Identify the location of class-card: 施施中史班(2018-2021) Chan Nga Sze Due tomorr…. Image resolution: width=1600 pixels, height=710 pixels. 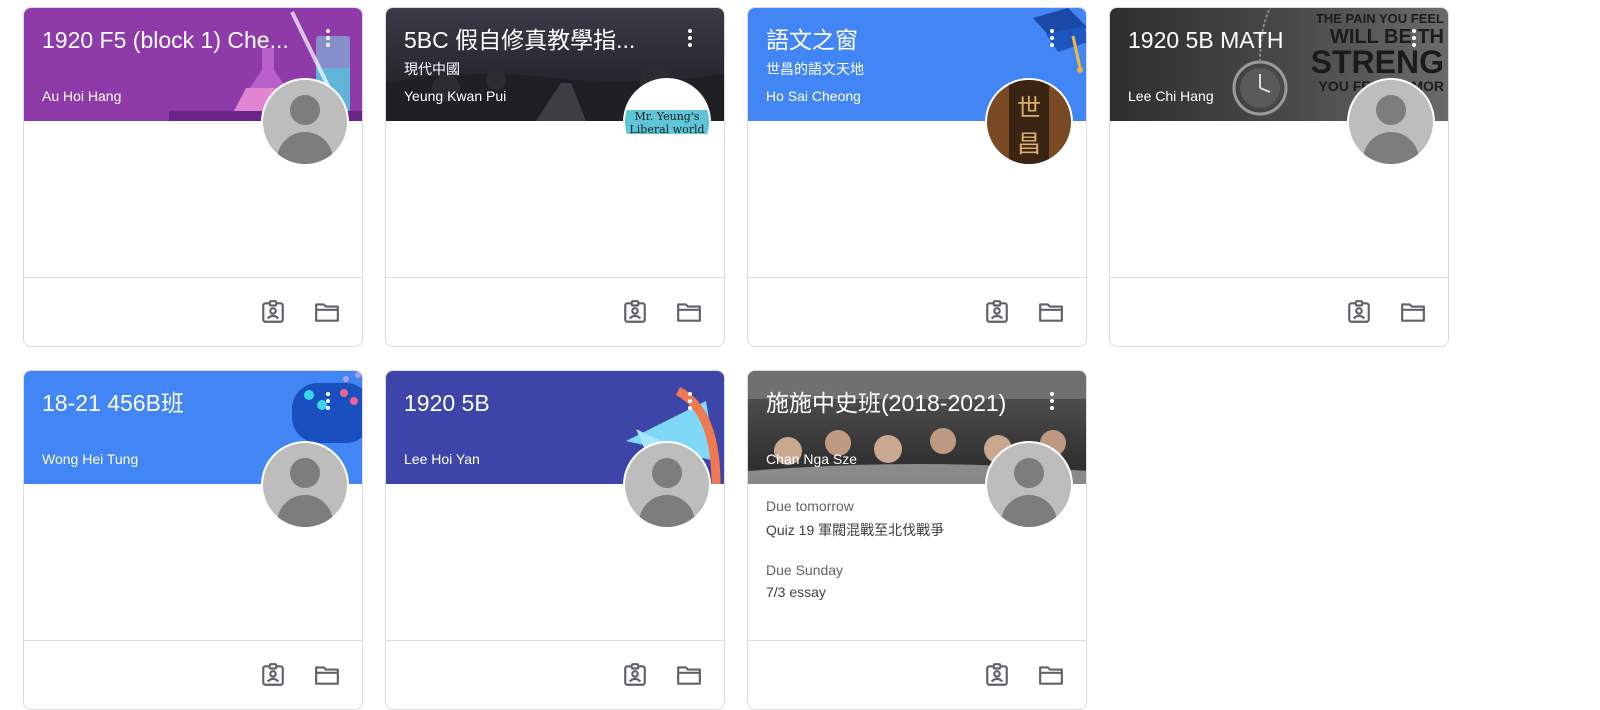
(917, 540).